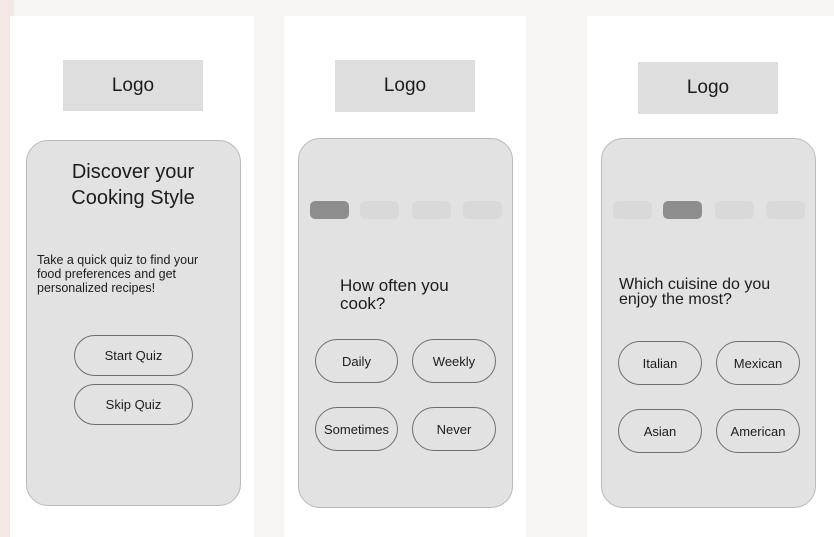  Describe the element at coordinates (454, 361) in the screenshot. I see `option-weekly: Weekly` at that location.